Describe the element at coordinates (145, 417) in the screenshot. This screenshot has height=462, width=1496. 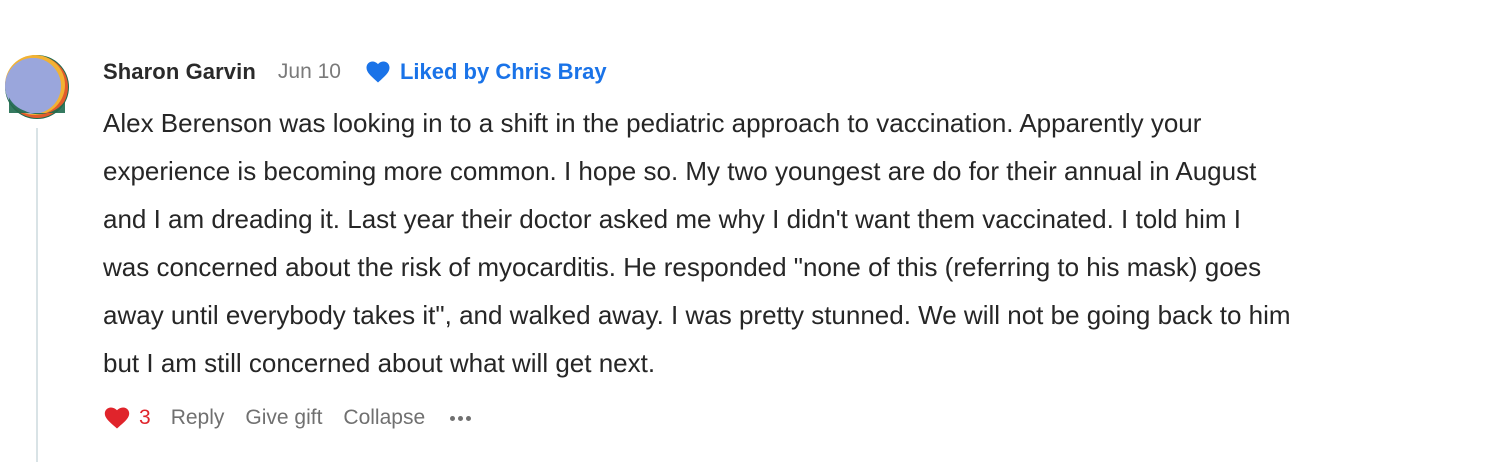
I see `like-count: 3` at that location.